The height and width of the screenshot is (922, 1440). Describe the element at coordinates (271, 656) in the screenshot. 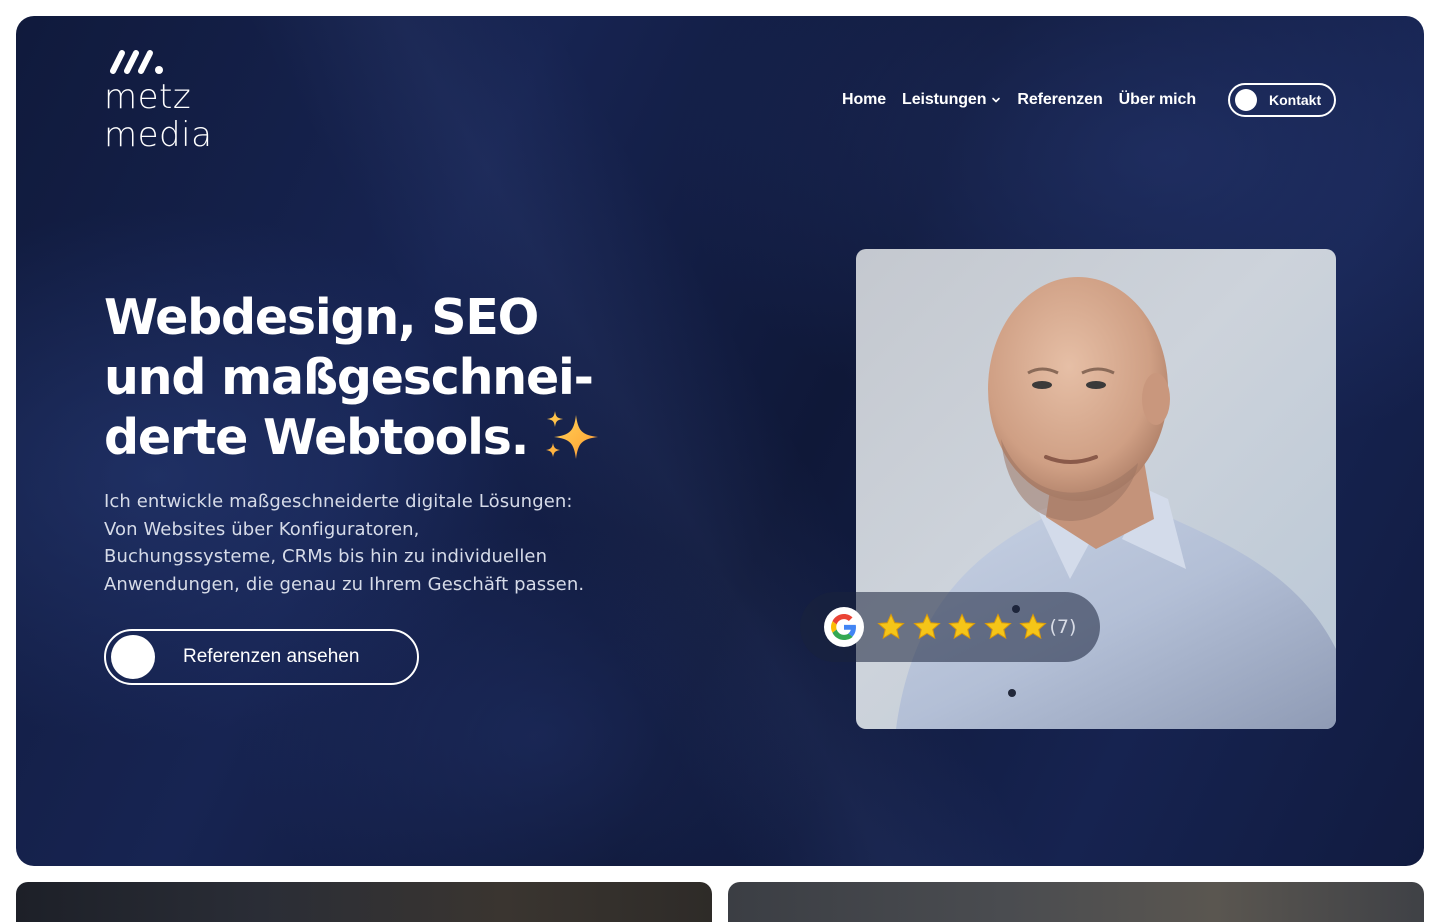

I see `referenzen-ansehen-label: Referenzen ansehen` at that location.